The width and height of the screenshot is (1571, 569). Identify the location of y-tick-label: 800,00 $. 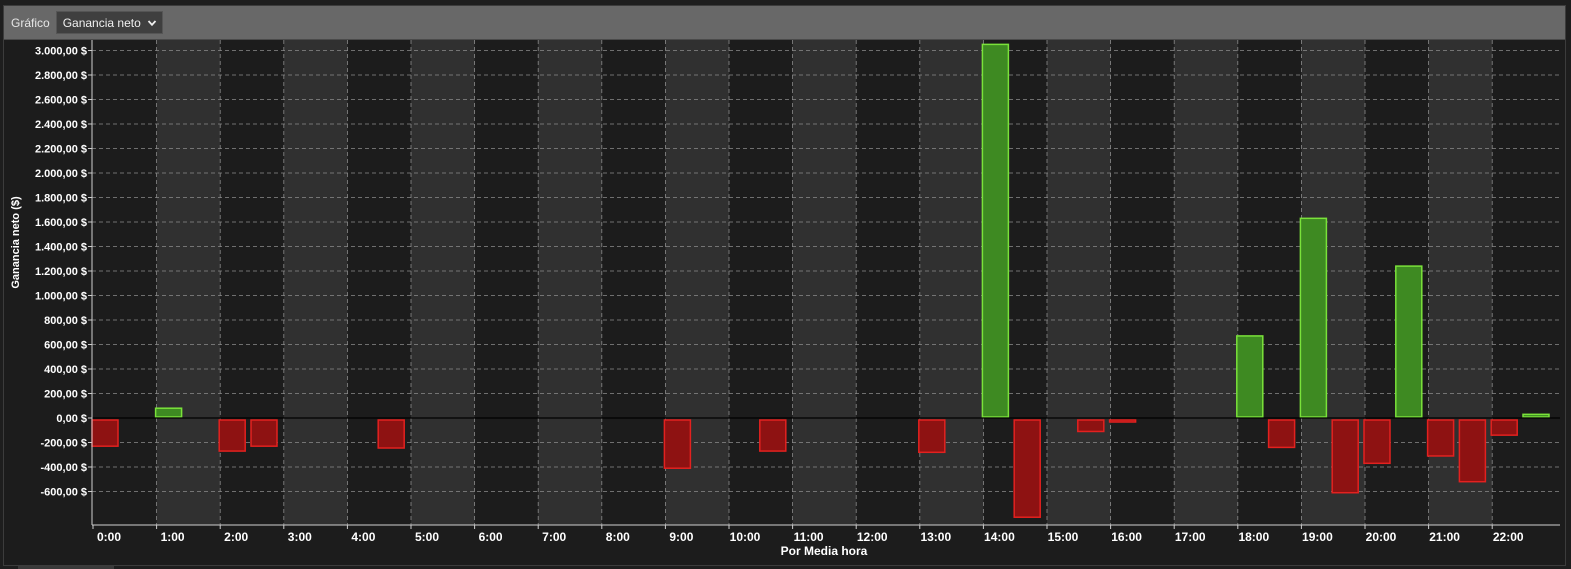
(65, 321).